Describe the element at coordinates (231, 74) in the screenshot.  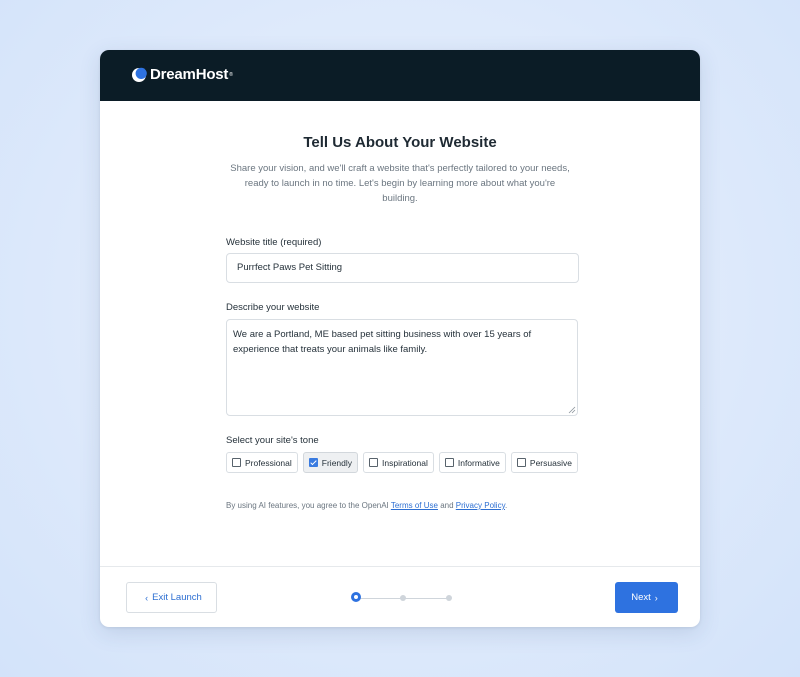
I see `brand-registered-mark: ®` at that location.